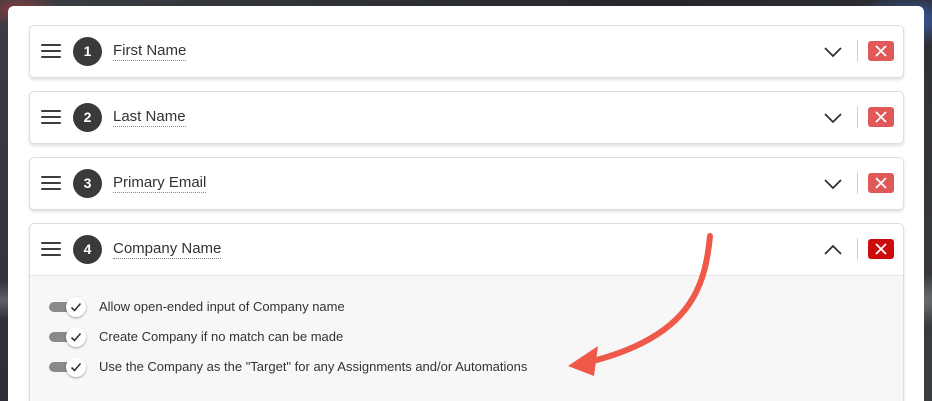 Image resolution: width=932 pixels, height=401 pixels. What do you see at coordinates (222, 306) in the screenshot?
I see `option-label: Allow open-ended input of Company name` at bounding box center [222, 306].